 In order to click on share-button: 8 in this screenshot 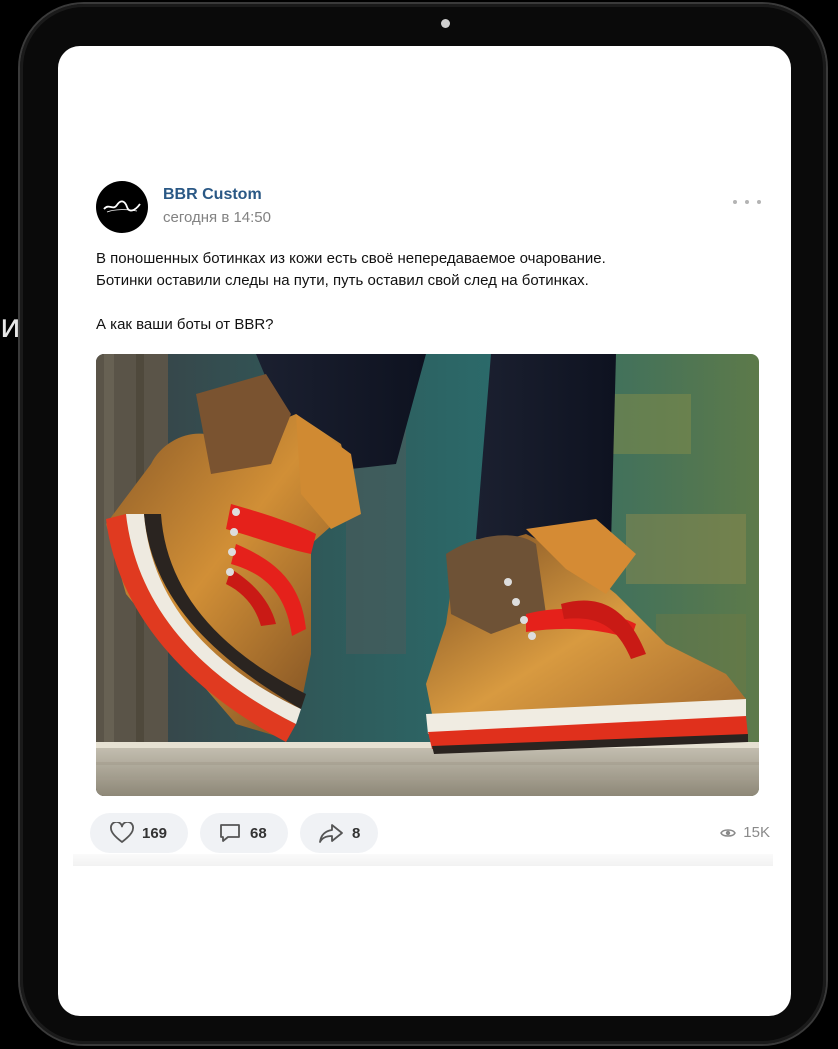, I will do `click(339, 833)`.